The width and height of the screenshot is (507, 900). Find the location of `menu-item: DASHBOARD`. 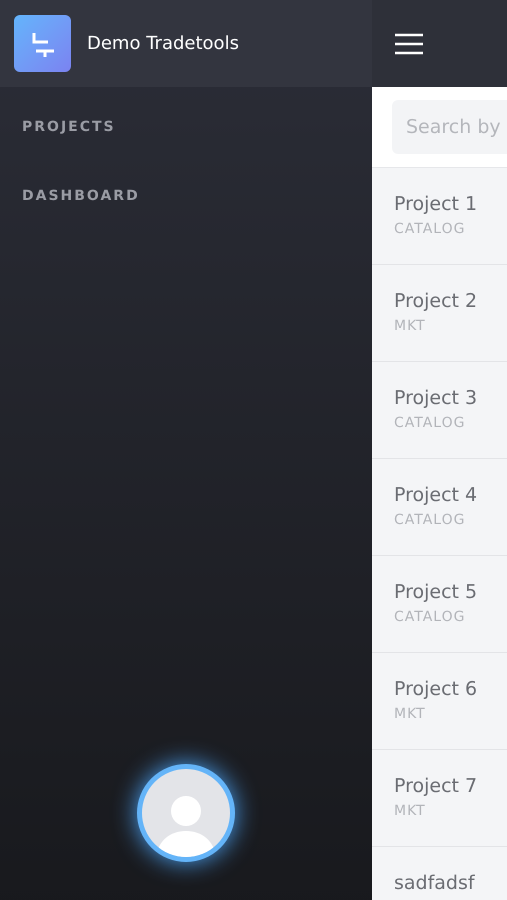

menu-item: DASHBOARD is located at coordinates (186, 196).